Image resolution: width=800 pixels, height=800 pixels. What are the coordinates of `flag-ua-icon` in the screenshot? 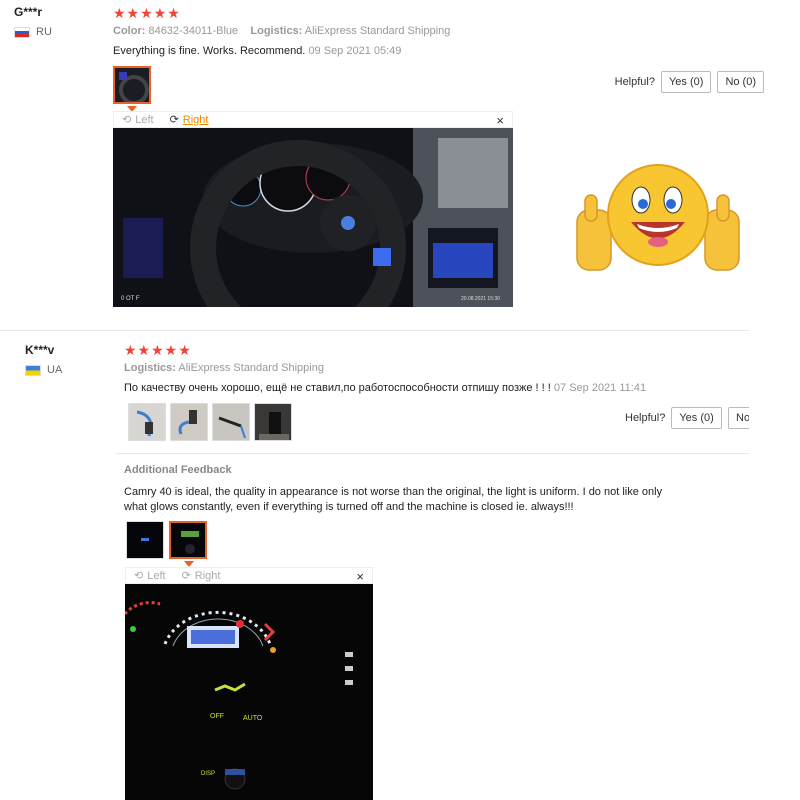 It's located at (33, 370).